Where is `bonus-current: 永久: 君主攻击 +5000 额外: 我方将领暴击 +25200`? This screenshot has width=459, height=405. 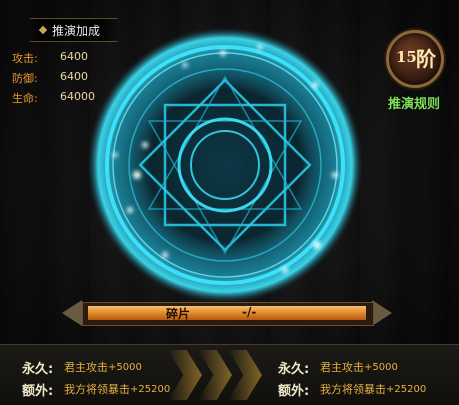 bonus-current: 永久: 君主攻击 +5000 额外: 我方将领暴击 +25200 is located at coordinates (96, 378).